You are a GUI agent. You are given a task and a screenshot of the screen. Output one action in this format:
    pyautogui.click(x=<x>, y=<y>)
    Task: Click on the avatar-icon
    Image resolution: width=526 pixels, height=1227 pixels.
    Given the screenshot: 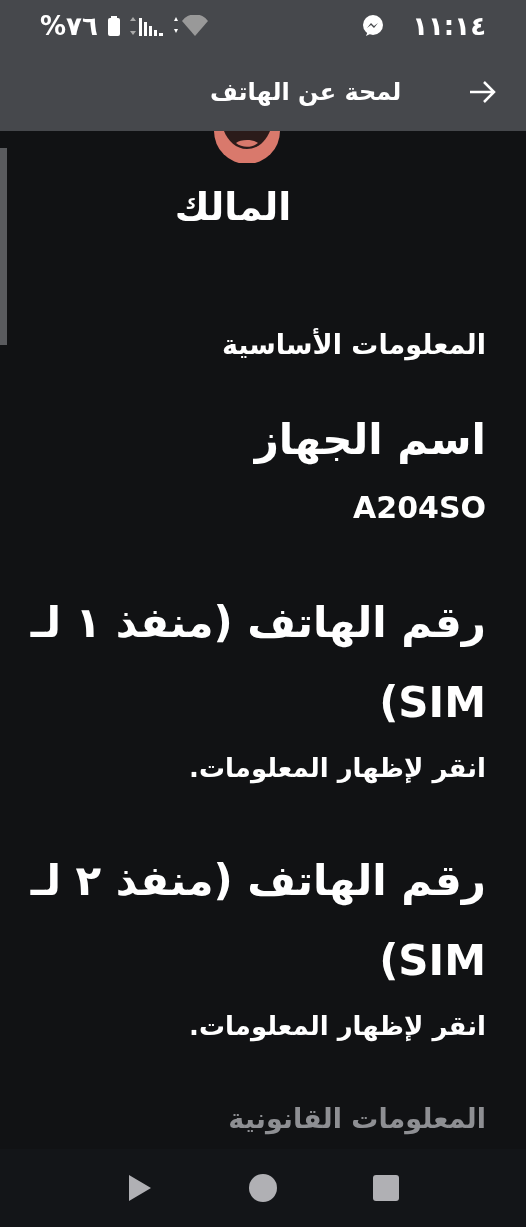 What is the action you would take?
    pyautogui.click(x=247, y=147)
    